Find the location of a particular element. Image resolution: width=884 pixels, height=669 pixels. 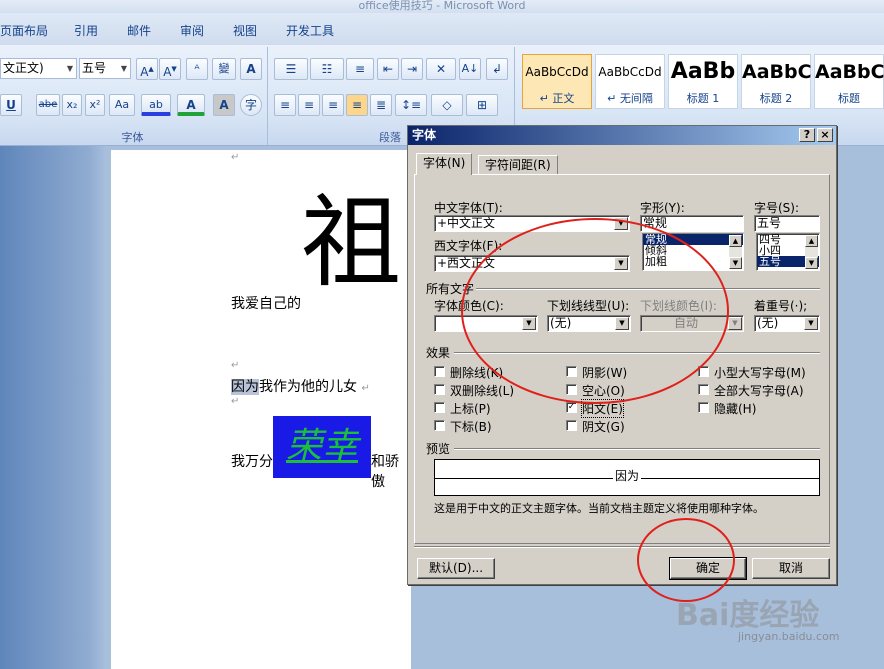

effect-label: 全部大写字母(A) is located at coordinates (759, 390).